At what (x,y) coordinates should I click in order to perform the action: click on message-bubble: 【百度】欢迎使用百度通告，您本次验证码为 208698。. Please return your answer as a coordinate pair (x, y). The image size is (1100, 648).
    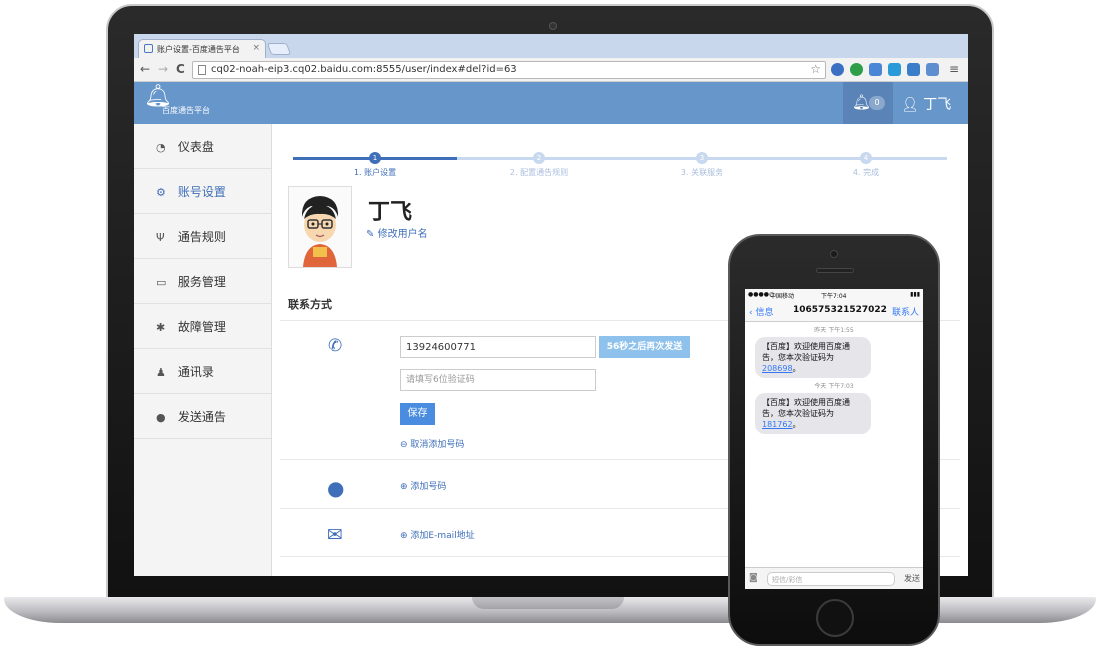
    Looking at the image, I should click on (813, 357).